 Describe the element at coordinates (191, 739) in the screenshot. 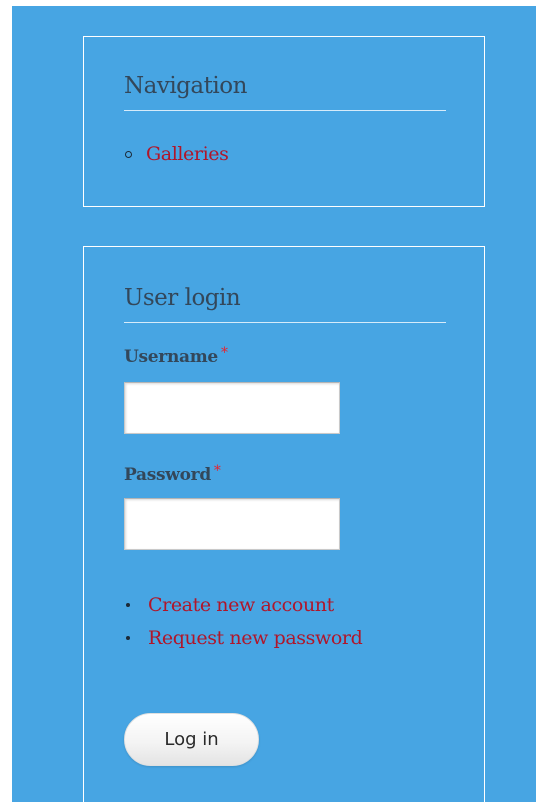

I see `log-in-button: Log in` at that location.